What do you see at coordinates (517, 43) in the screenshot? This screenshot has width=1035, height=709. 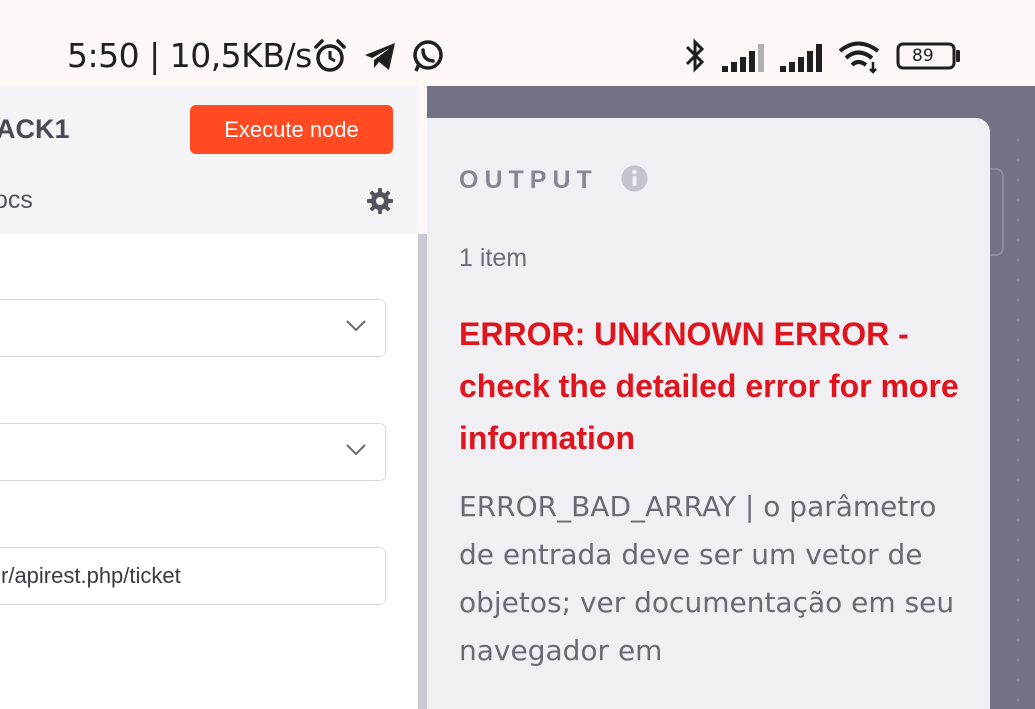 I see `status-bar: 5:50 | 10,5KB/s 89` at bounding box center [517, 43].